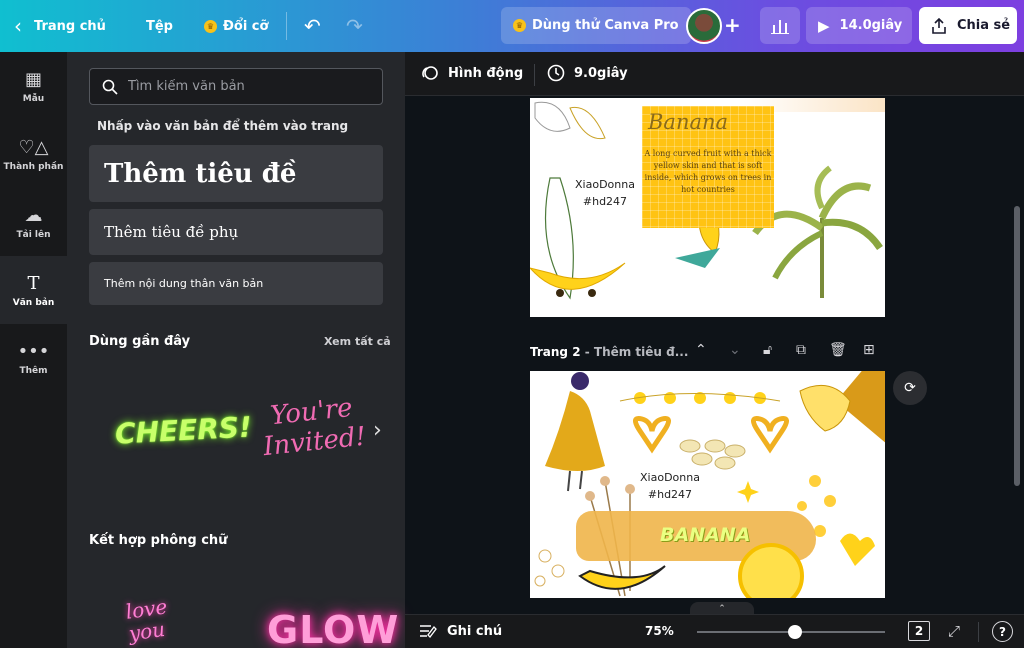  I want to click on redo-icon: ↷, so click(354, 26).